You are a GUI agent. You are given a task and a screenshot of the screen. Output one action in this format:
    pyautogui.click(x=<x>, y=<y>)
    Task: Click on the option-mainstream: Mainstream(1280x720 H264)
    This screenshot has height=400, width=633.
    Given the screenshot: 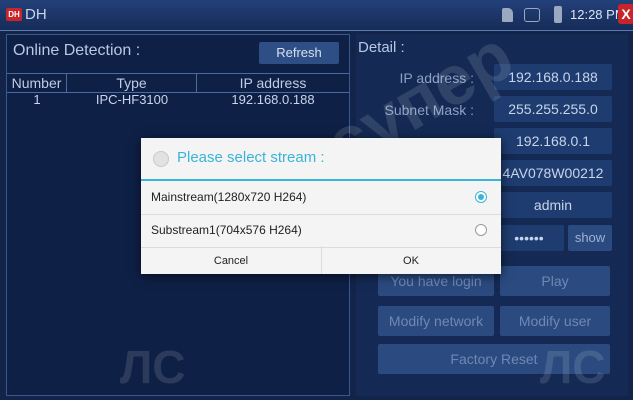 What is the action you would take?
    pyautogui.click(x=321, y=198)
    